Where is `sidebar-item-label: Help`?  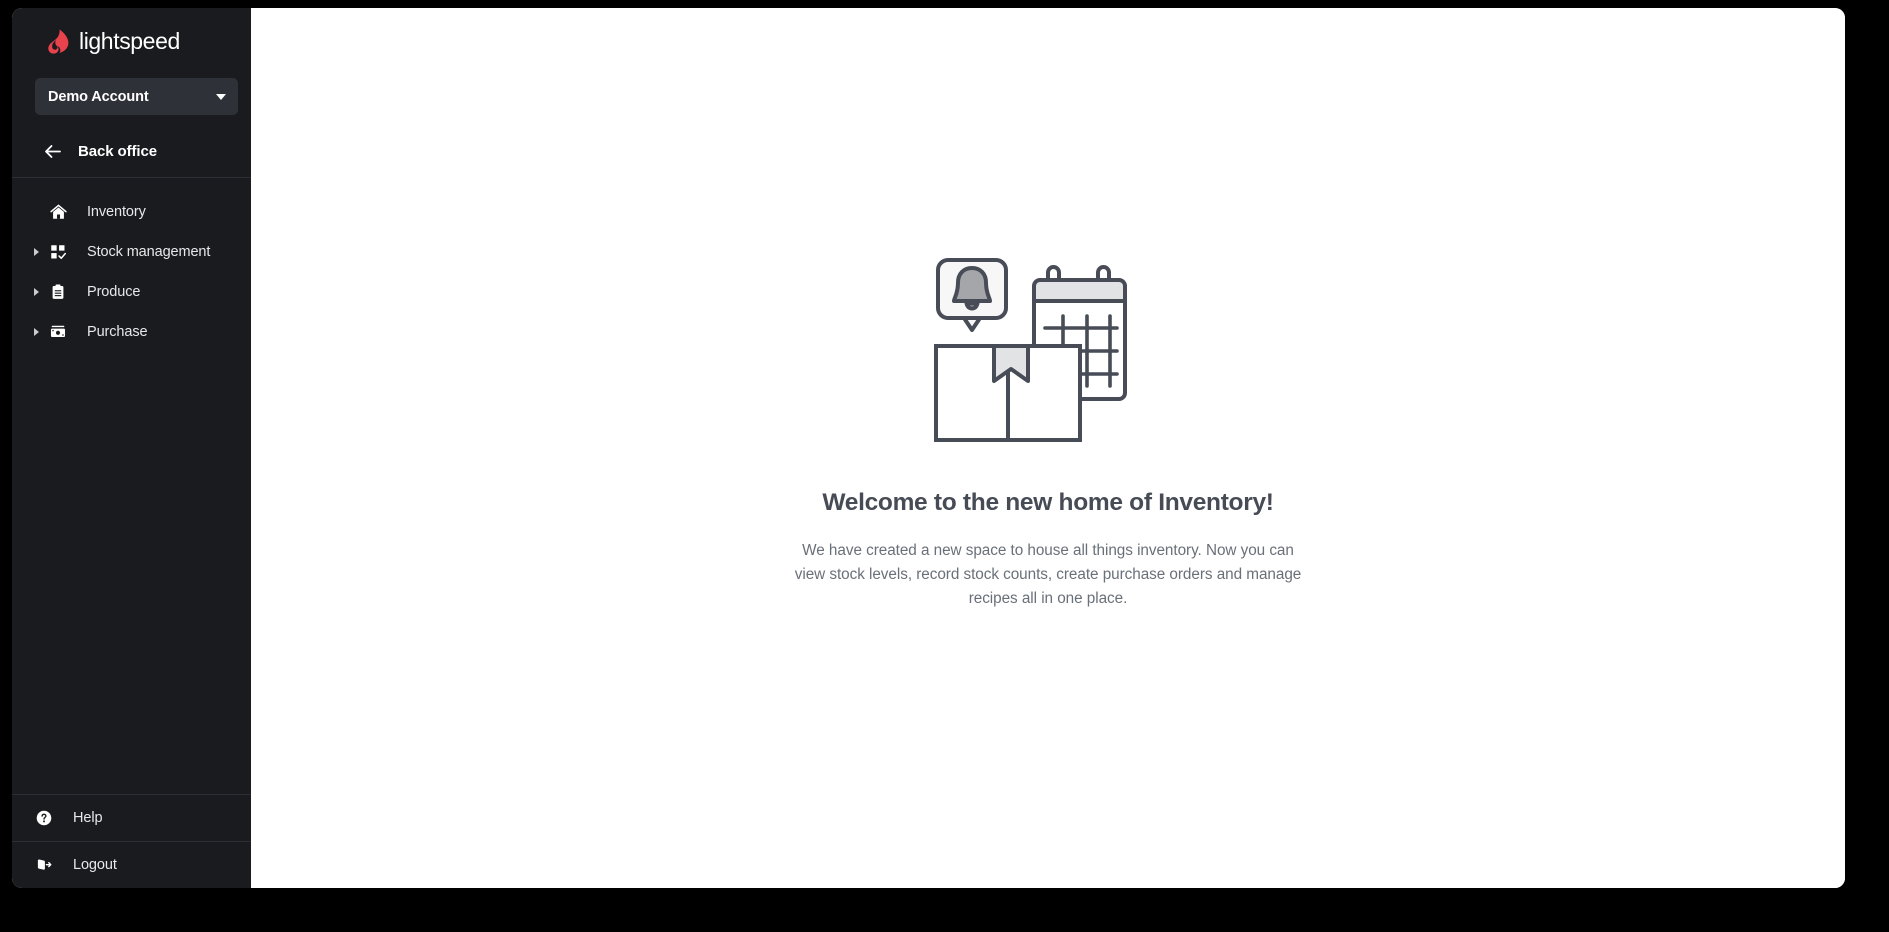
sidebar-item-label: Help is located at coordinates (88, 818).